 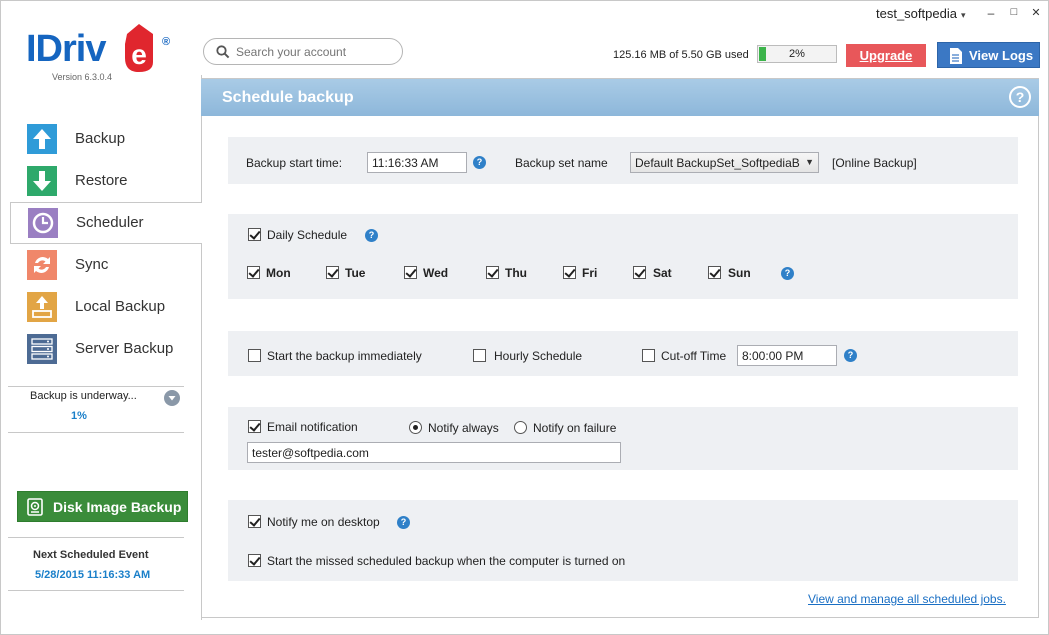 What do you see at coordinates (316, 52) in the screenshot?
I see `search-input` at bounding box center [316, 52].